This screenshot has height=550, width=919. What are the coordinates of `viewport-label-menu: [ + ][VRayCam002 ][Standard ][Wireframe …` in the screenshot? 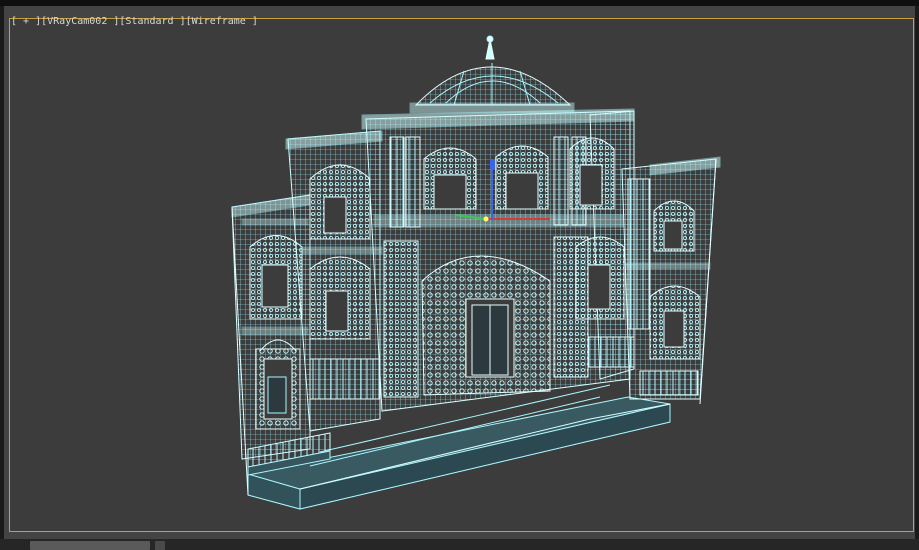 It's located at (134, 22).